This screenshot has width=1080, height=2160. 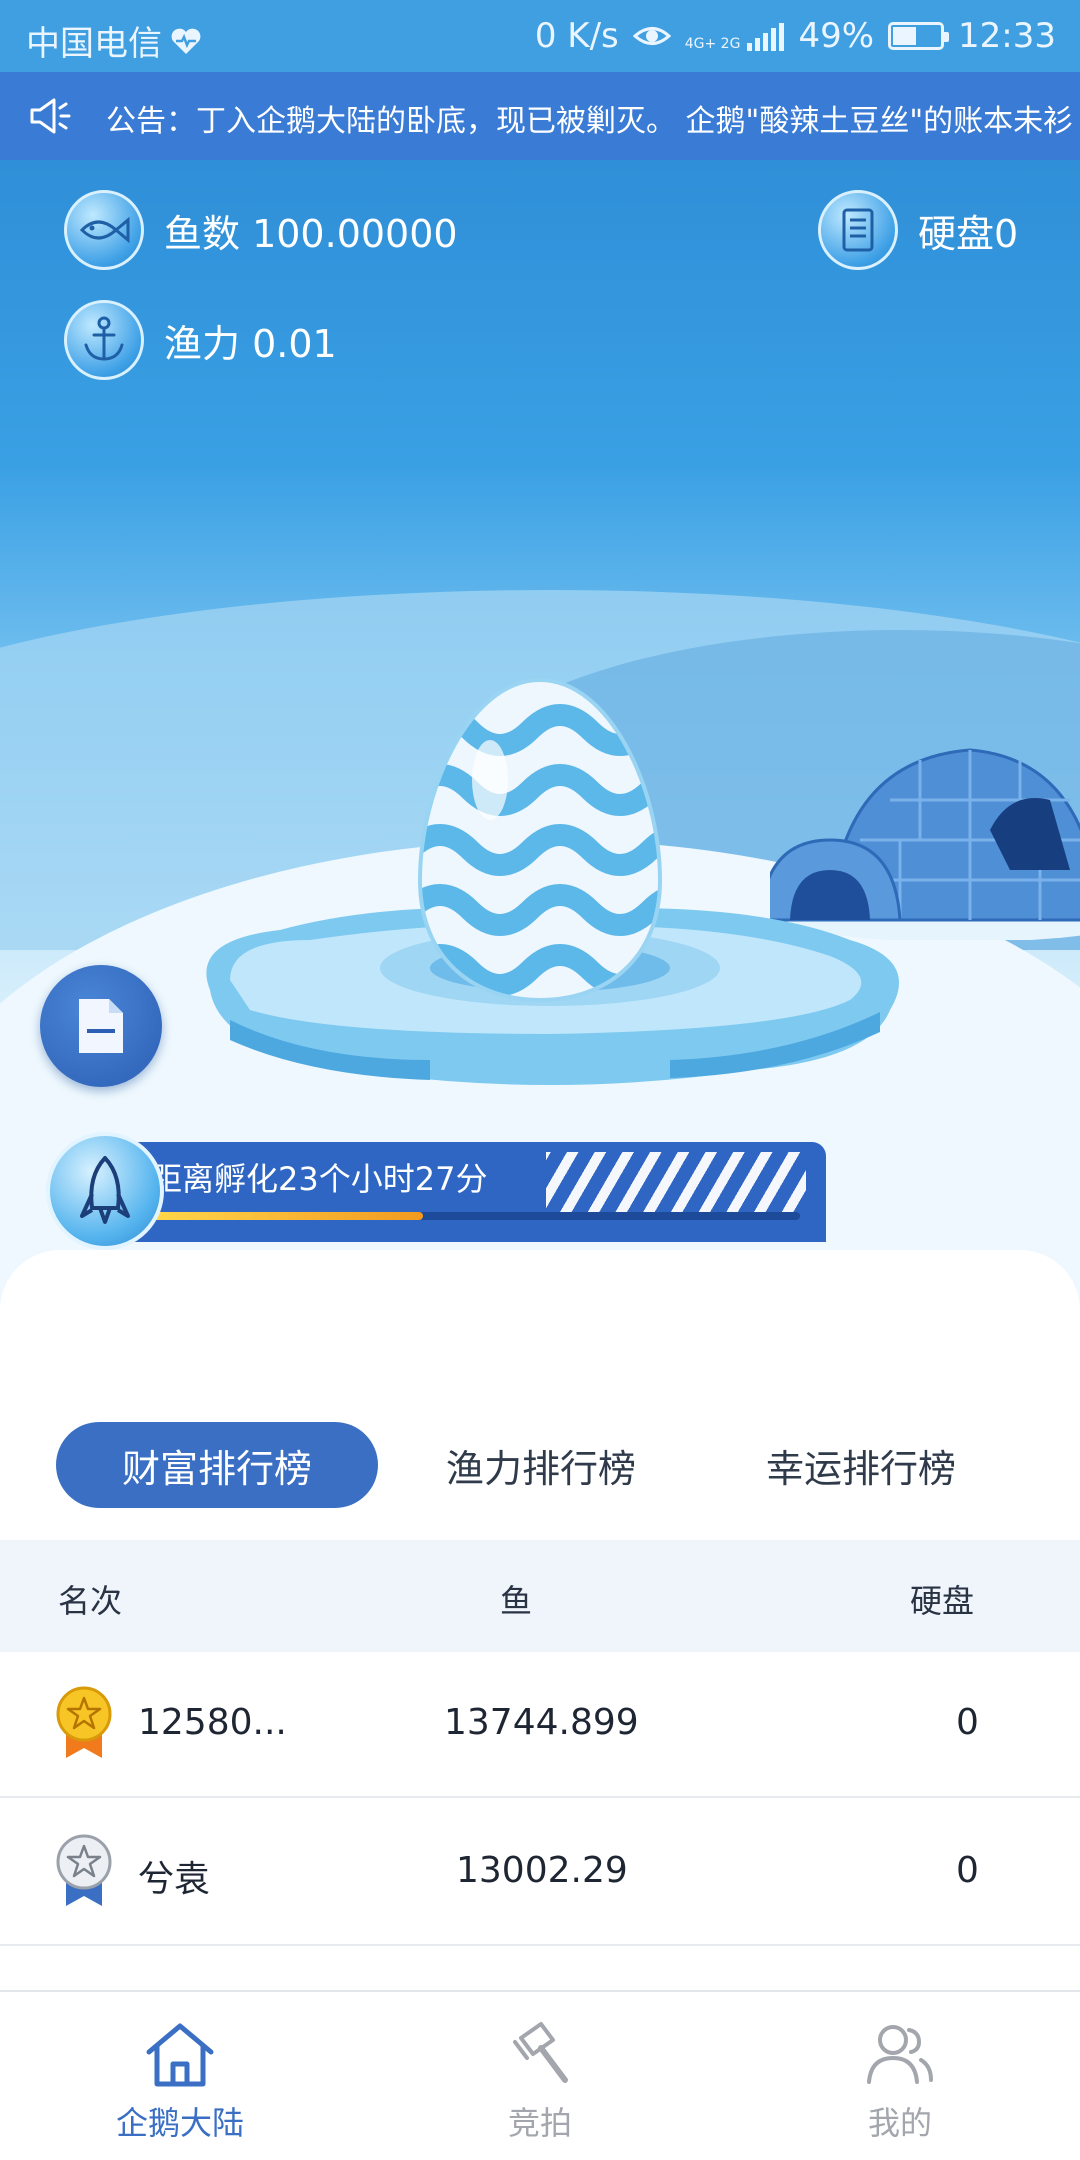 I want to click on notice-text: 公告：丁入企鹅大陆的卧底，现已被剿灭。 企鹅"酸辣土豆丝"的账本未衫, so click(x=590, y=121).